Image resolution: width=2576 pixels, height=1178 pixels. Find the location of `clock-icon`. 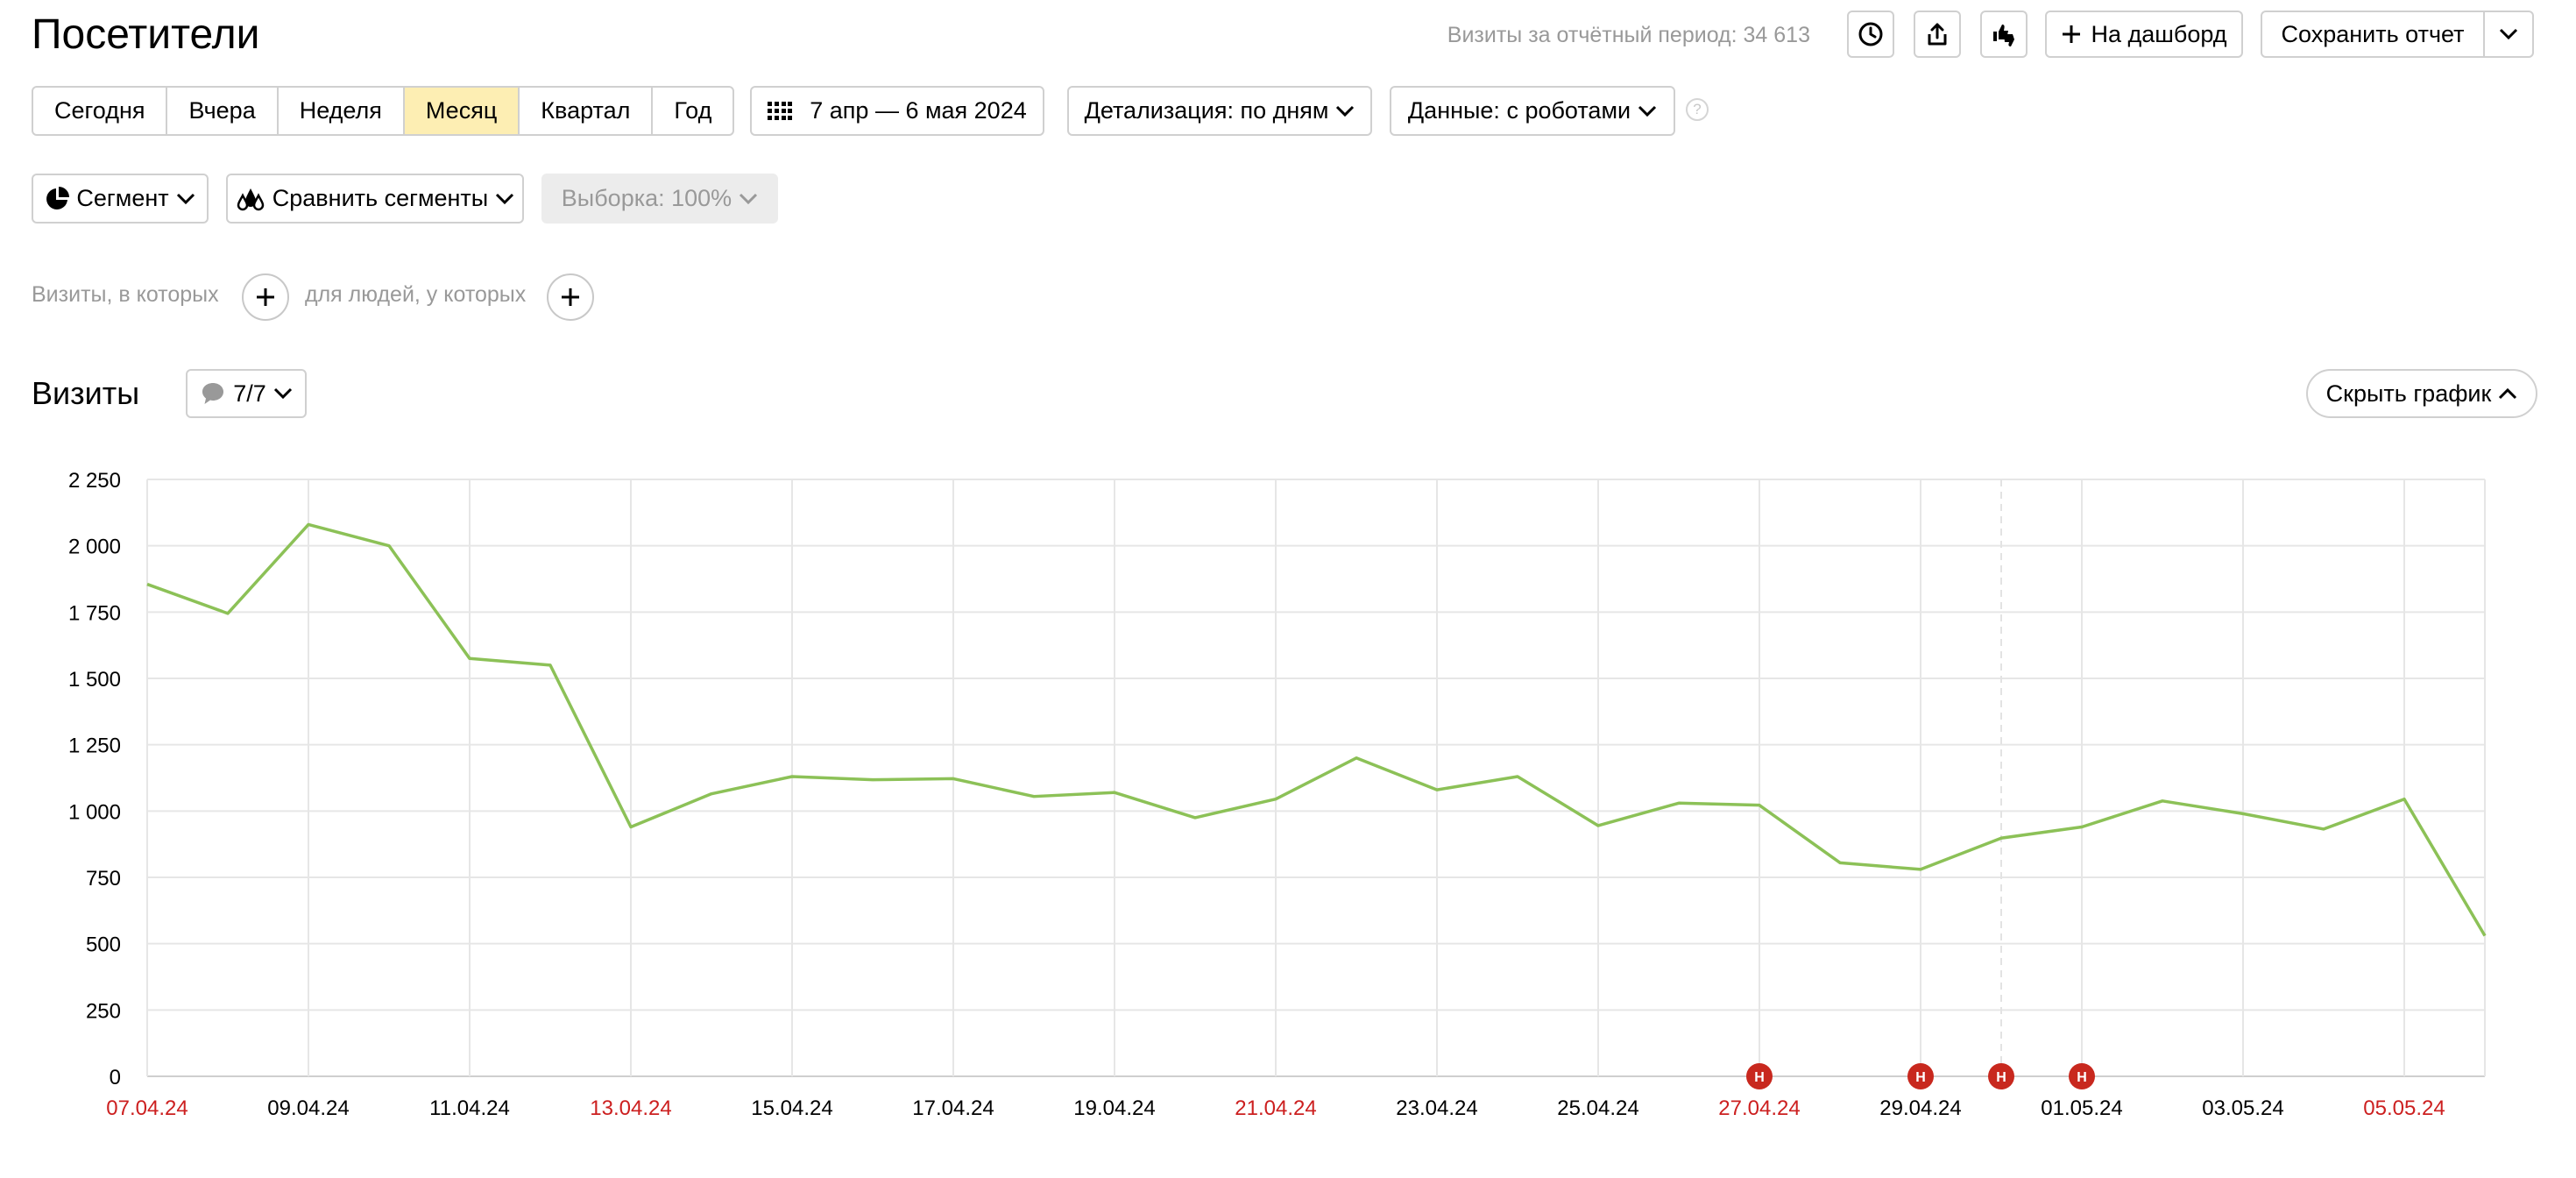

clock-icon is located at coordinates (1870, 34).